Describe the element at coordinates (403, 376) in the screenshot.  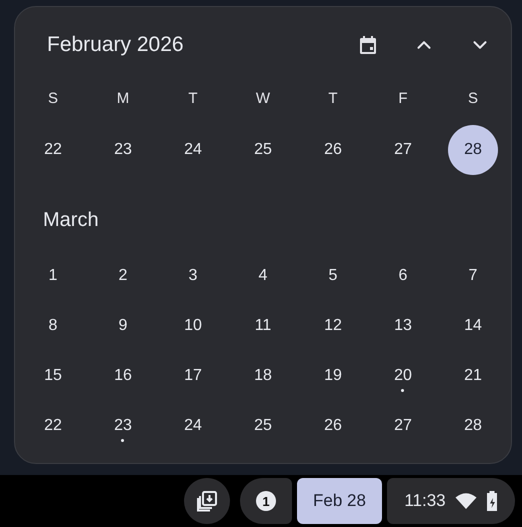
I see `calendar-day: 20` at that location.